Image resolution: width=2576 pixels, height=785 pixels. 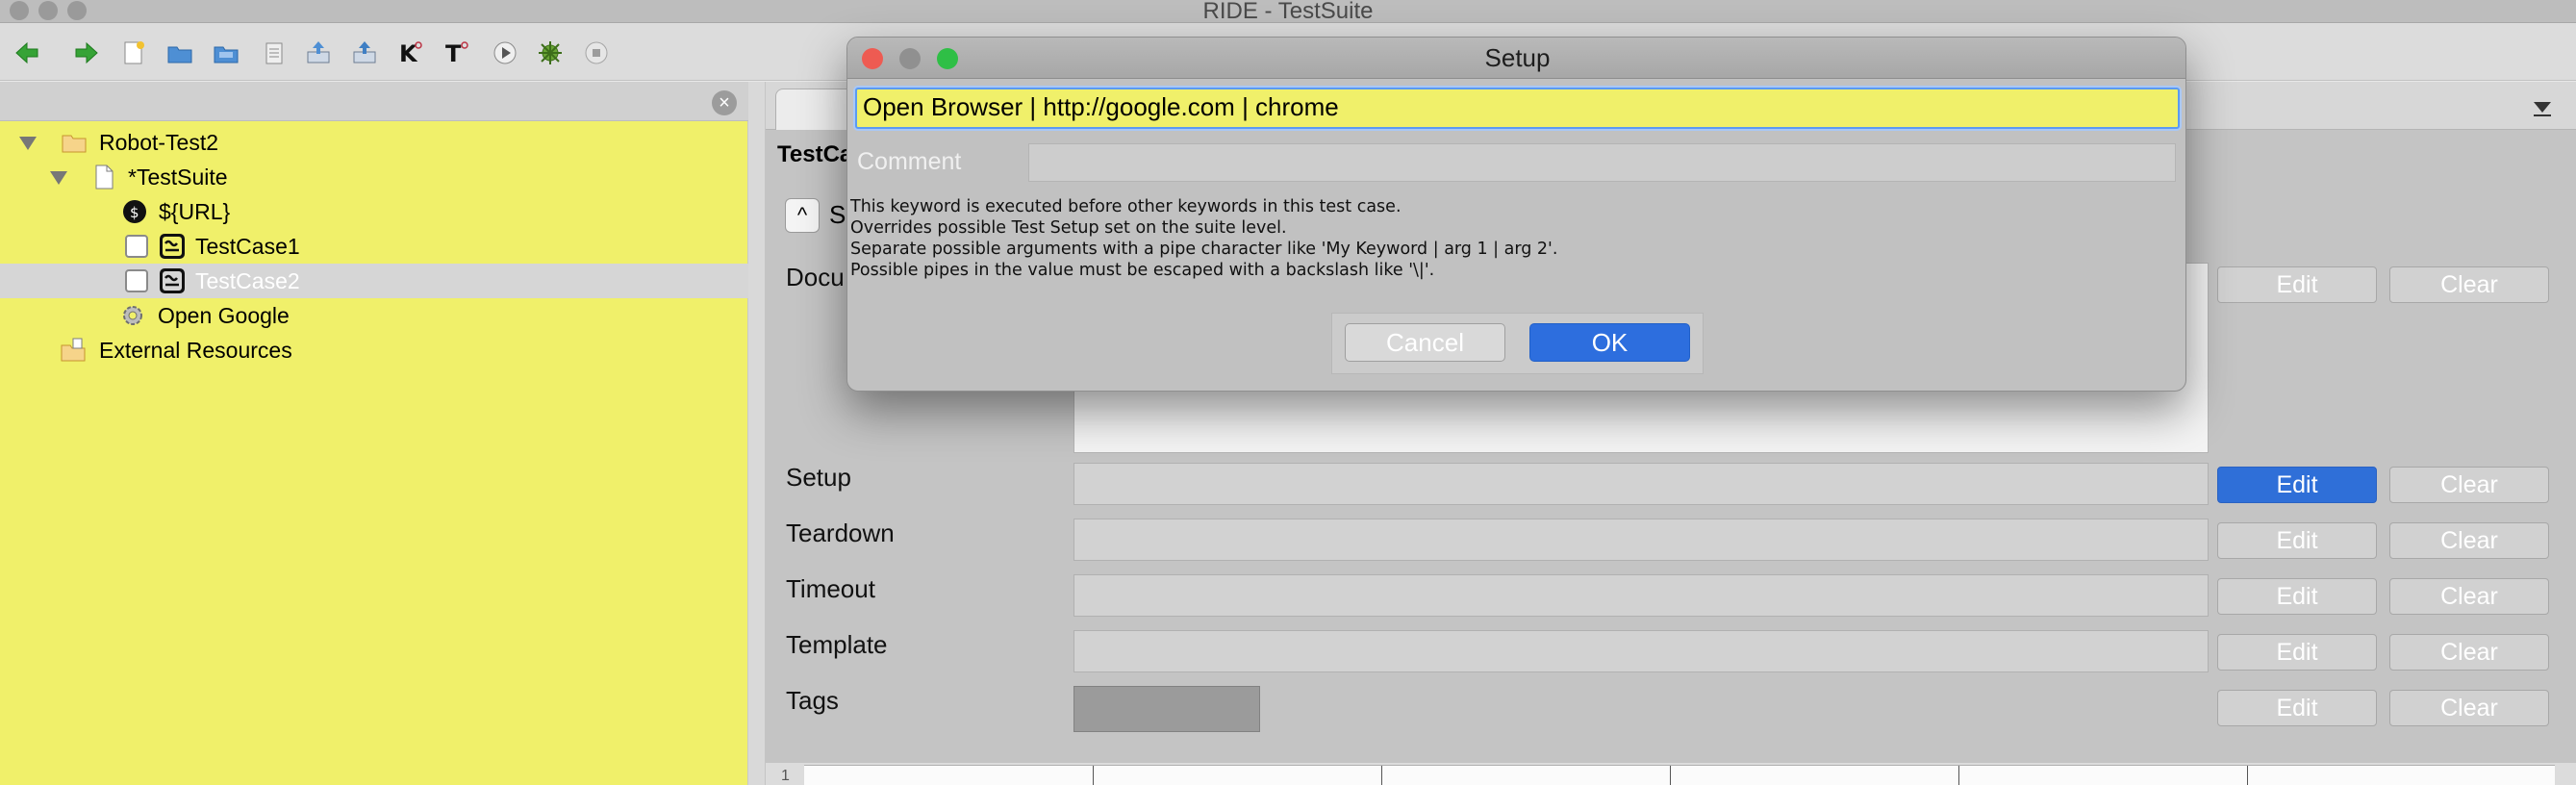 What do you see at coordinates (2297, 596) in the screenshot?
I see `timeout-edit-button: Edit` at bounding box center [2297, 596].